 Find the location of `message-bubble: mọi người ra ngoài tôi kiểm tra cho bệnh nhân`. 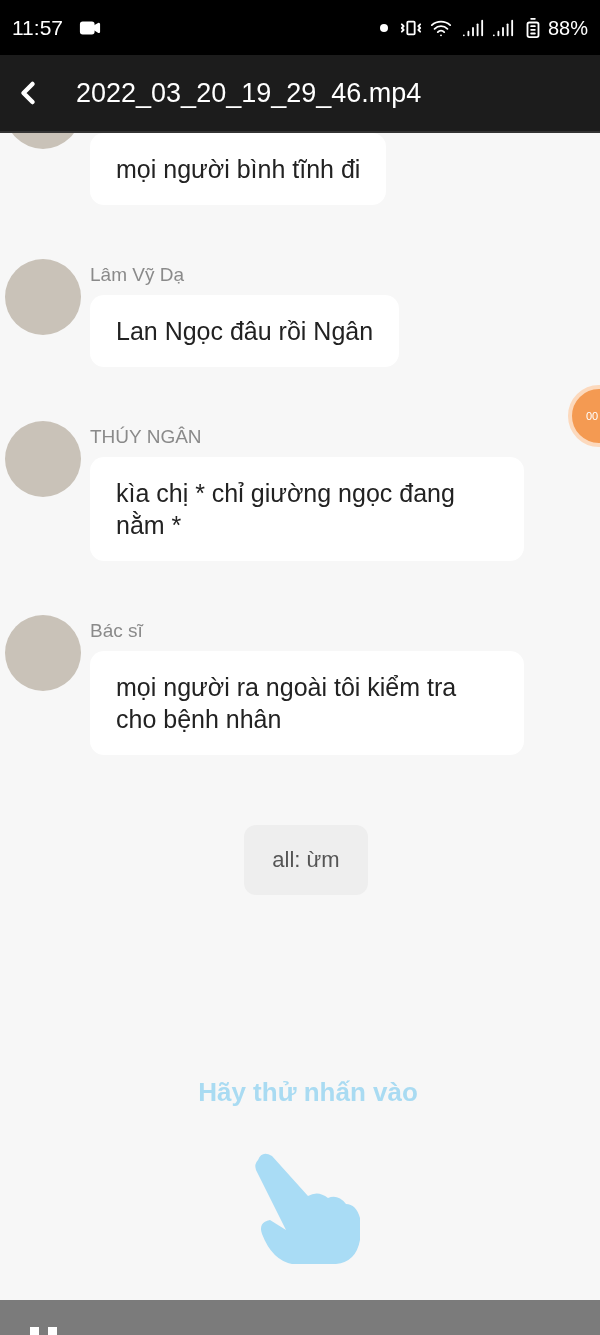

message-bubble: mọi người ra ngoài tôi kiểm tra cho bệnh nhân is located at coordinates (307, 703).